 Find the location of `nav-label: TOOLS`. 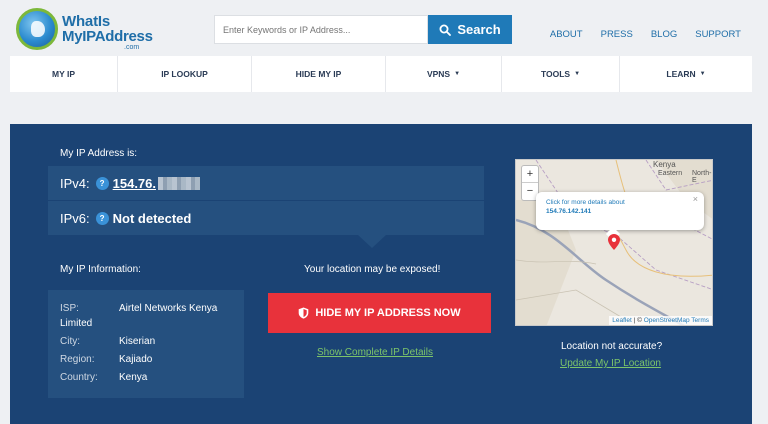

nav-label: TOOLS is located at coordinates (555, 74).